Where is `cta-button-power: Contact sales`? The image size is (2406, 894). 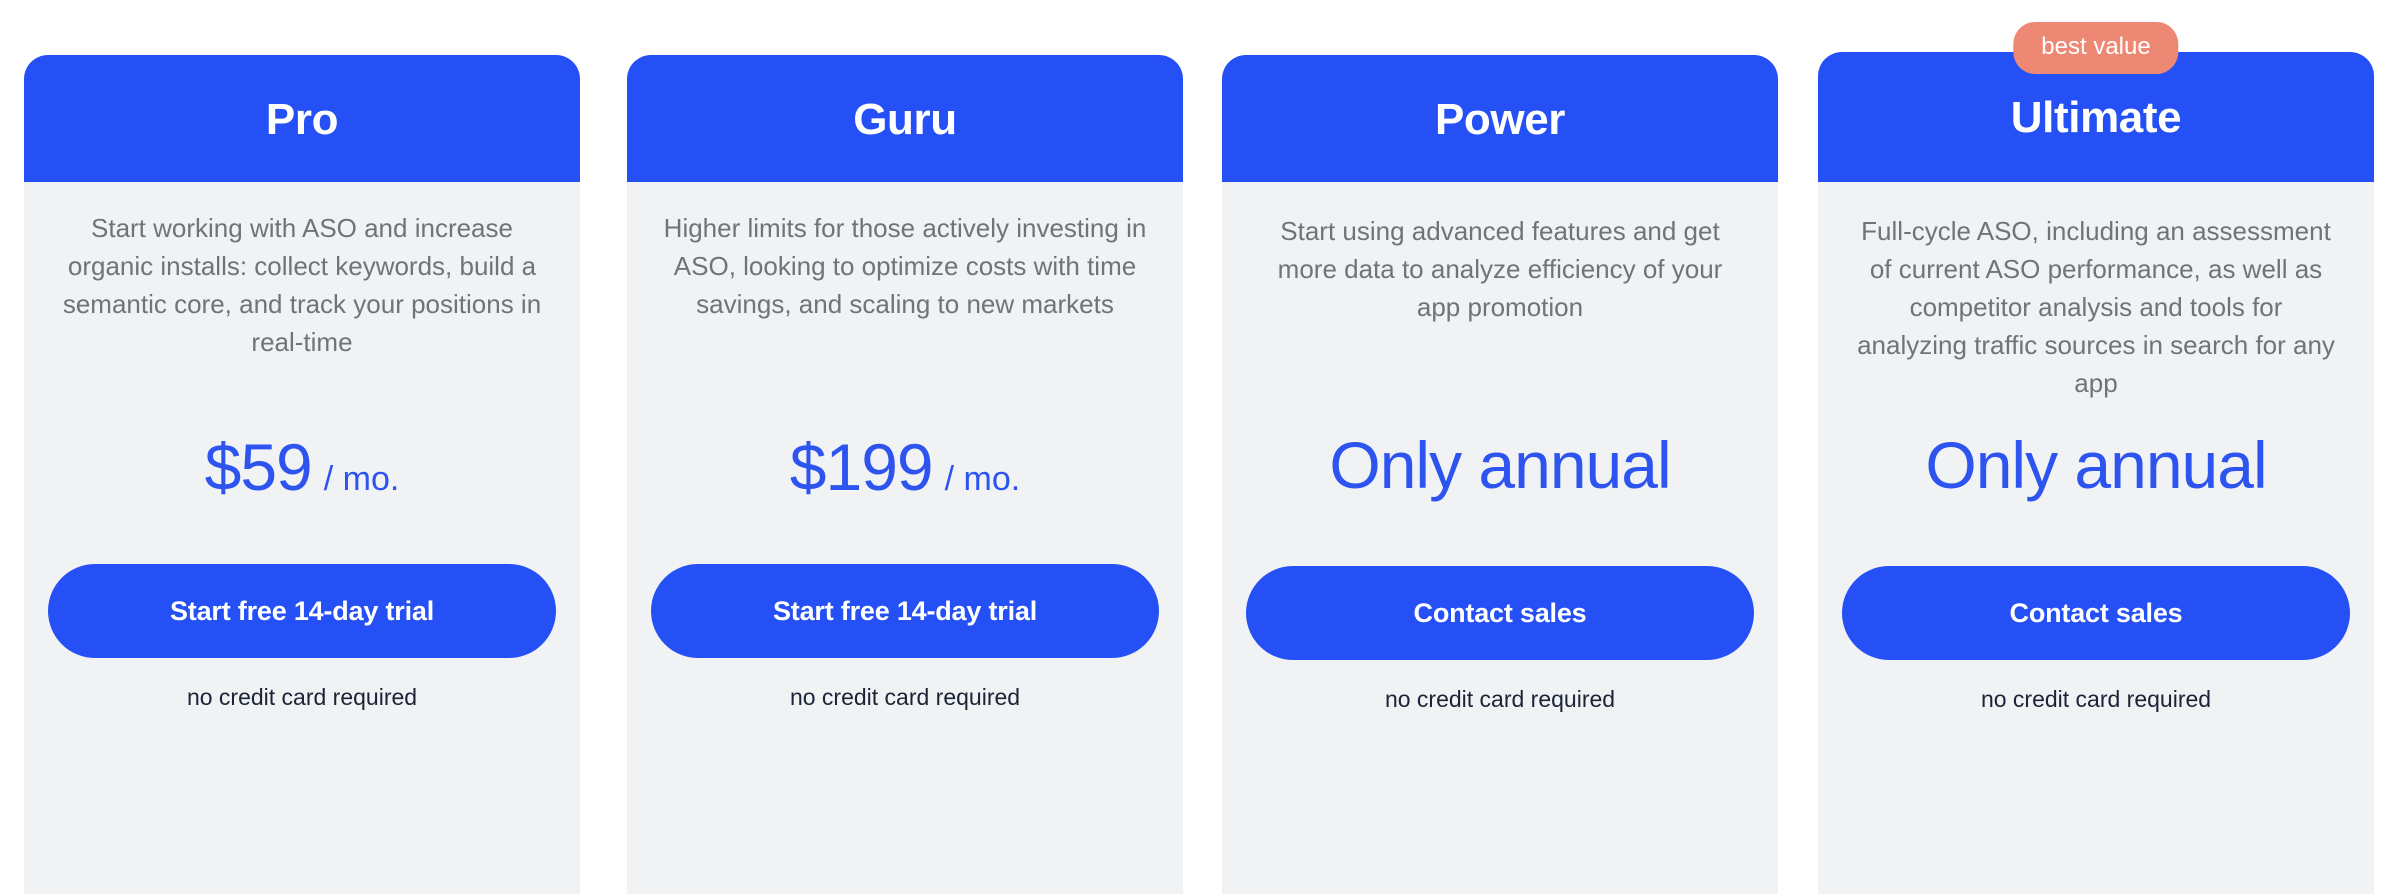
cta-button-power: Contact sales is located at coordinates (1500, 613).